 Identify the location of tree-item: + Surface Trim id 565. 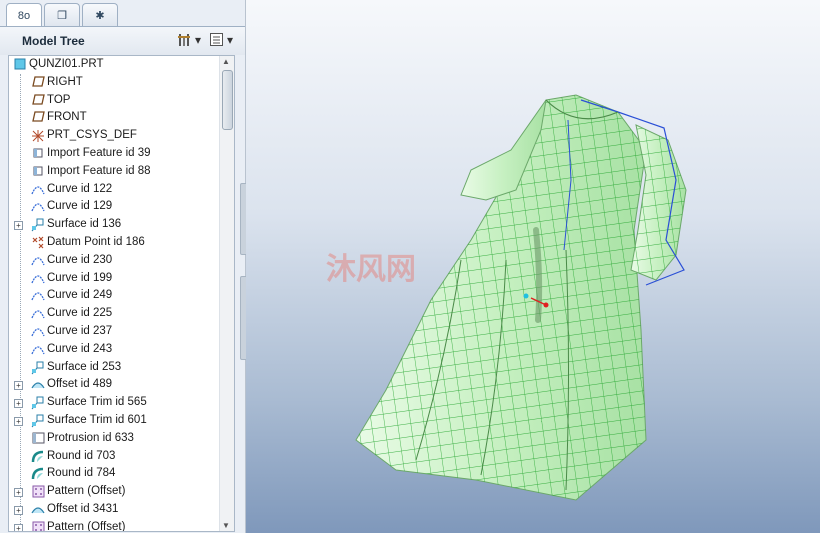
(121, 403).